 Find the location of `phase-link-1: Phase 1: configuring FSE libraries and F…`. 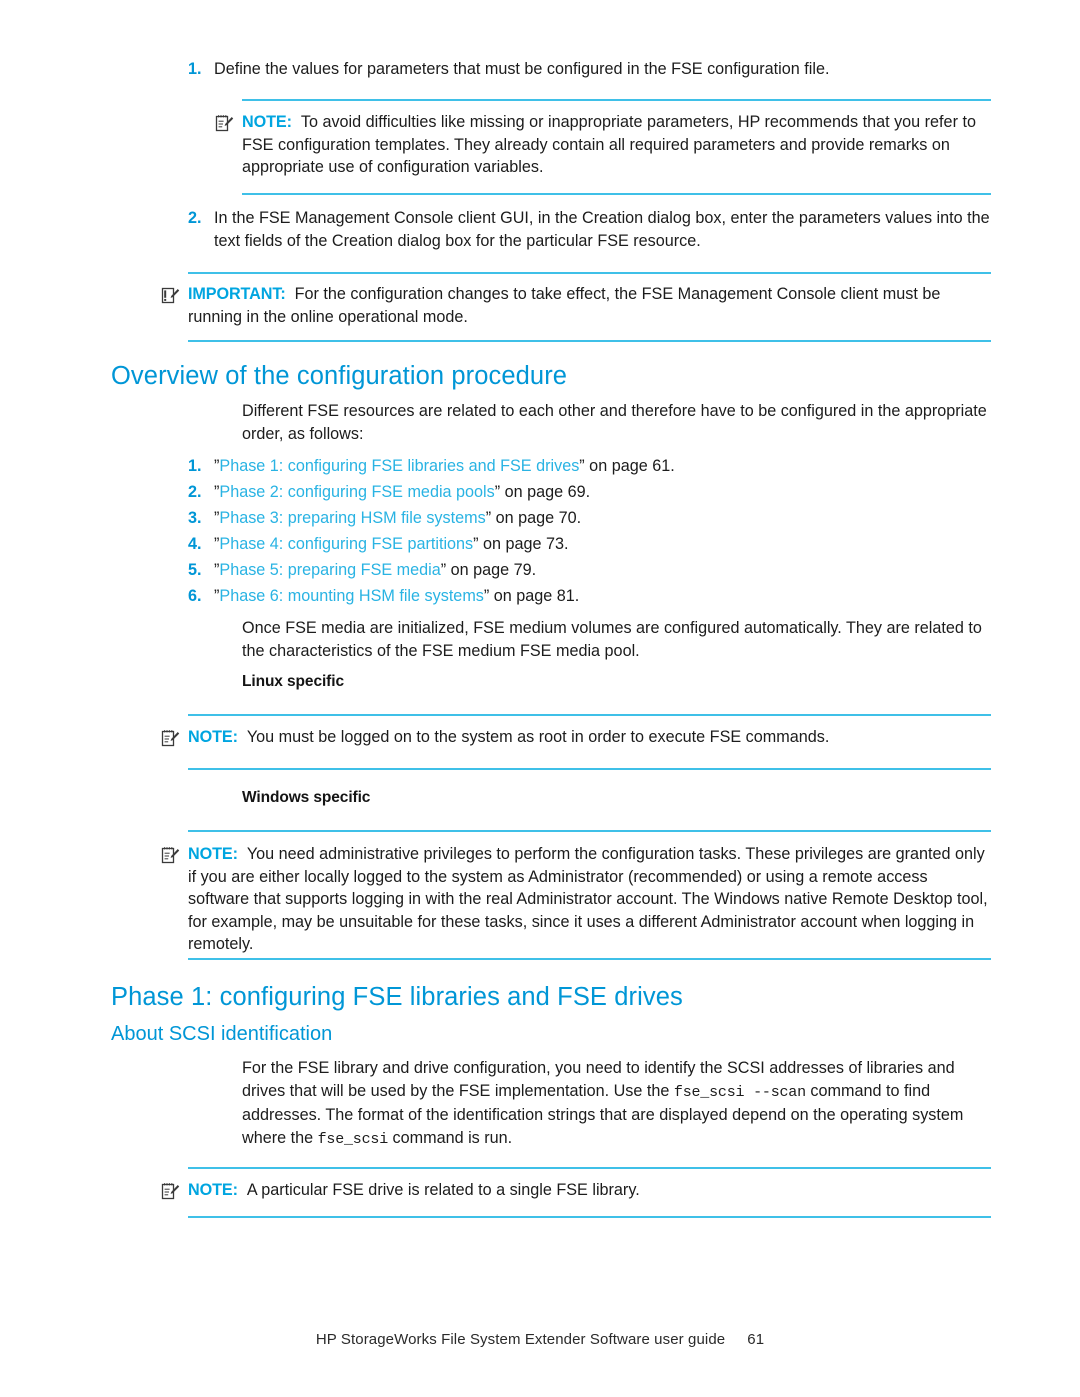

phase-link-1: Phase 1: configuring FSE libraries and F… is located at coordinates (399, 466).